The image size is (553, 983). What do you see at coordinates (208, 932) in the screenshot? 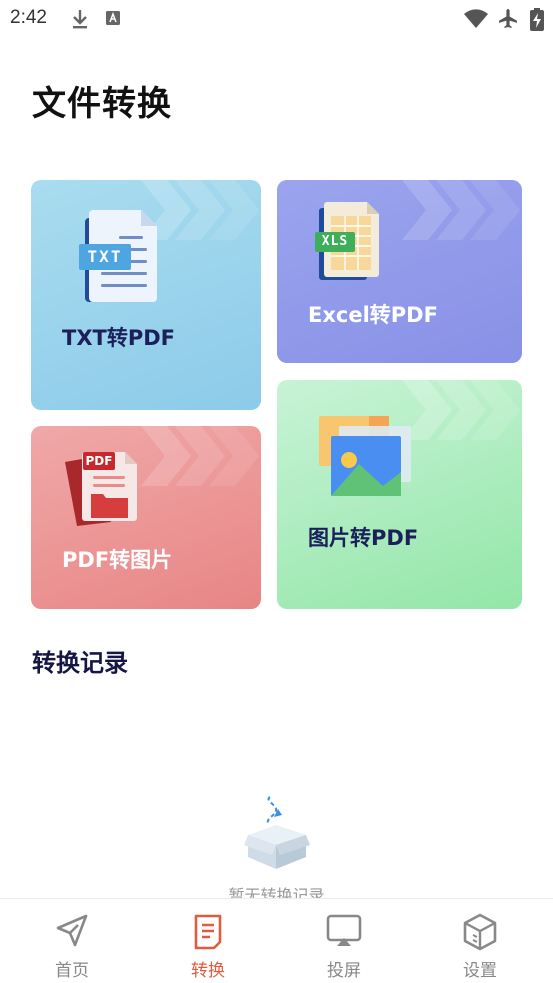
I see `document-icon` at bounding box center [208, 932].